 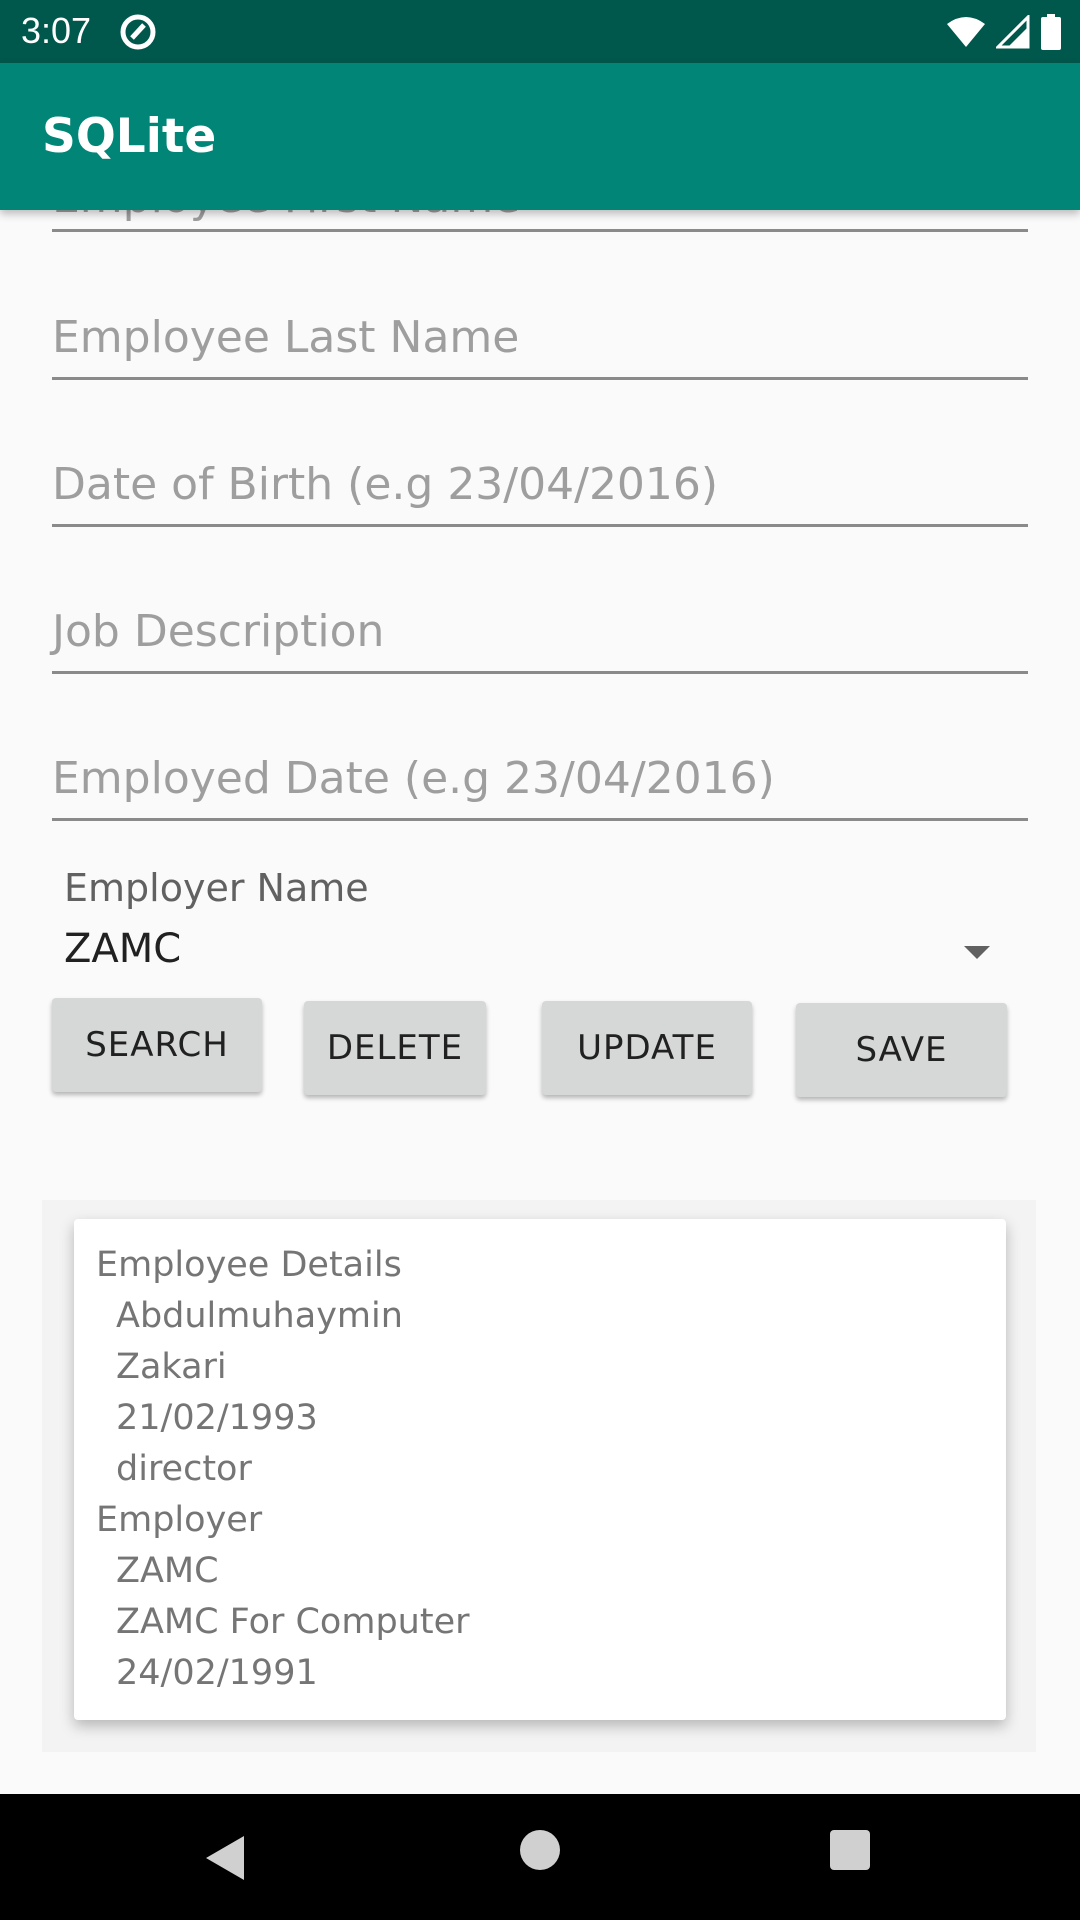 I want to click on job-description-field: Job Description, so click(x=540, y=629).